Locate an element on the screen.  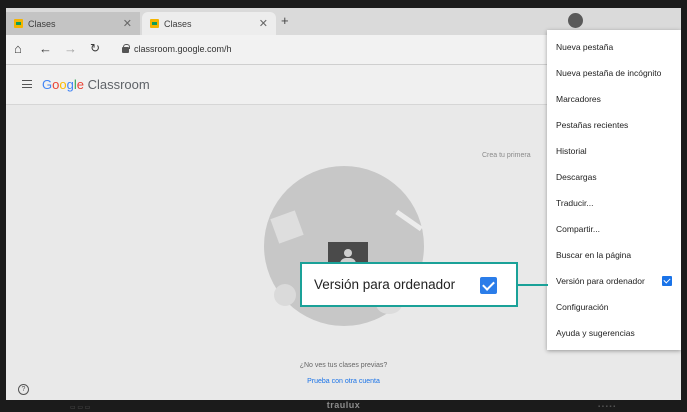
hamburger-menu-icon is located at coordinates (27, 84).